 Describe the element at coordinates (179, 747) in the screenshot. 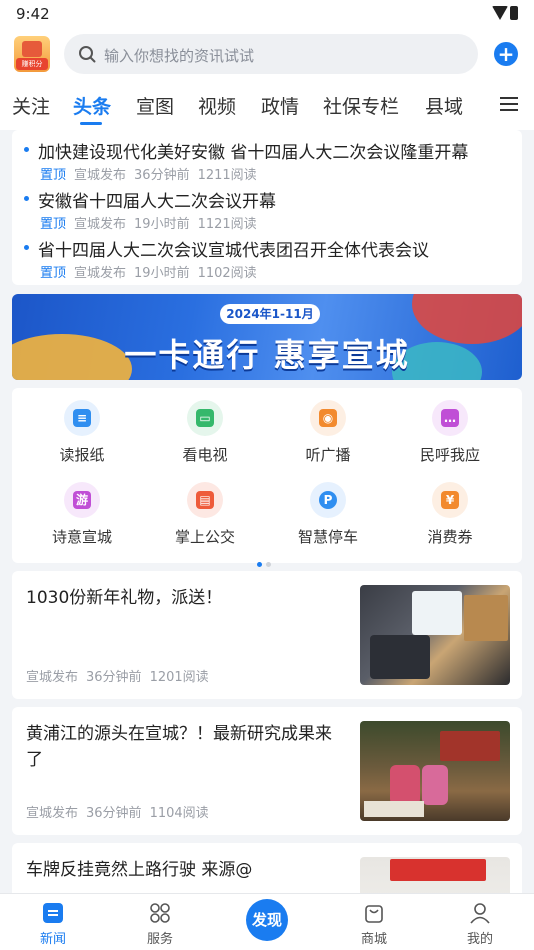

I see `article-title: 黄浦江的源头在宣城？！最新研究成果来了` at that location.